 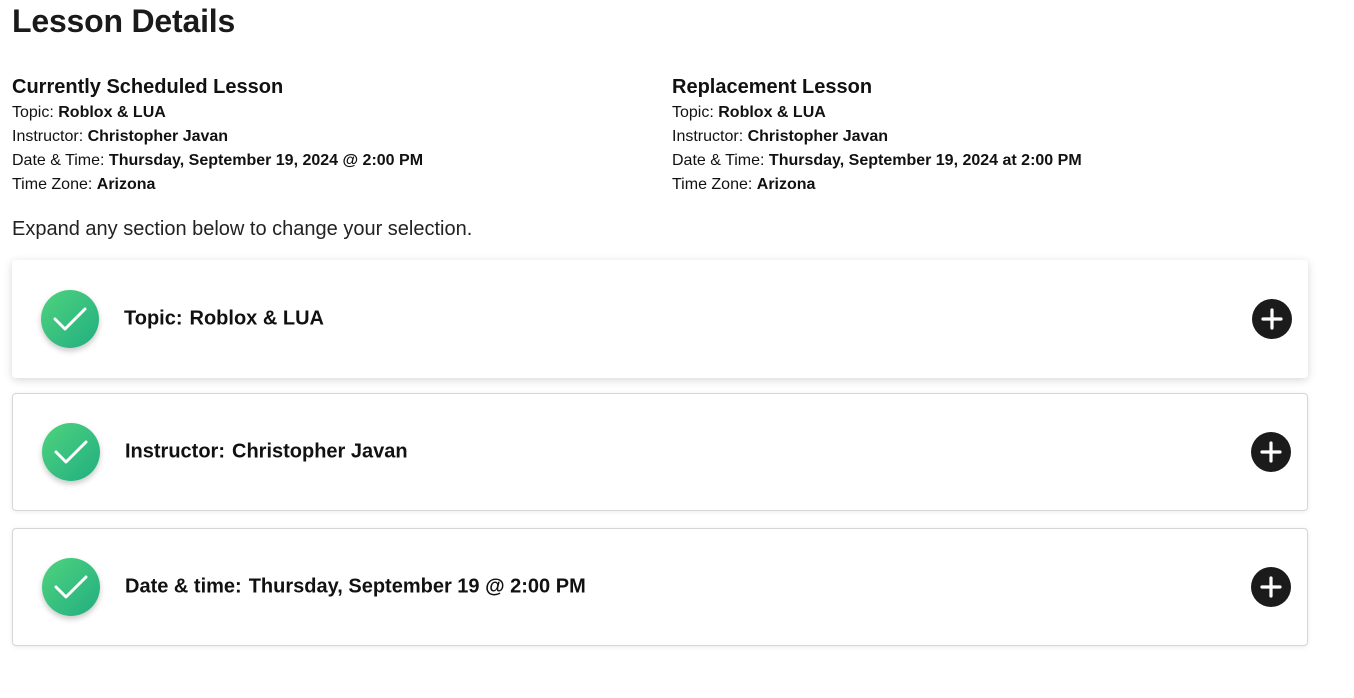 I want to click on replacement-datetime-value: Thursday, September 19, 2024 at 2:00 PM, so click(x=925, y=160).